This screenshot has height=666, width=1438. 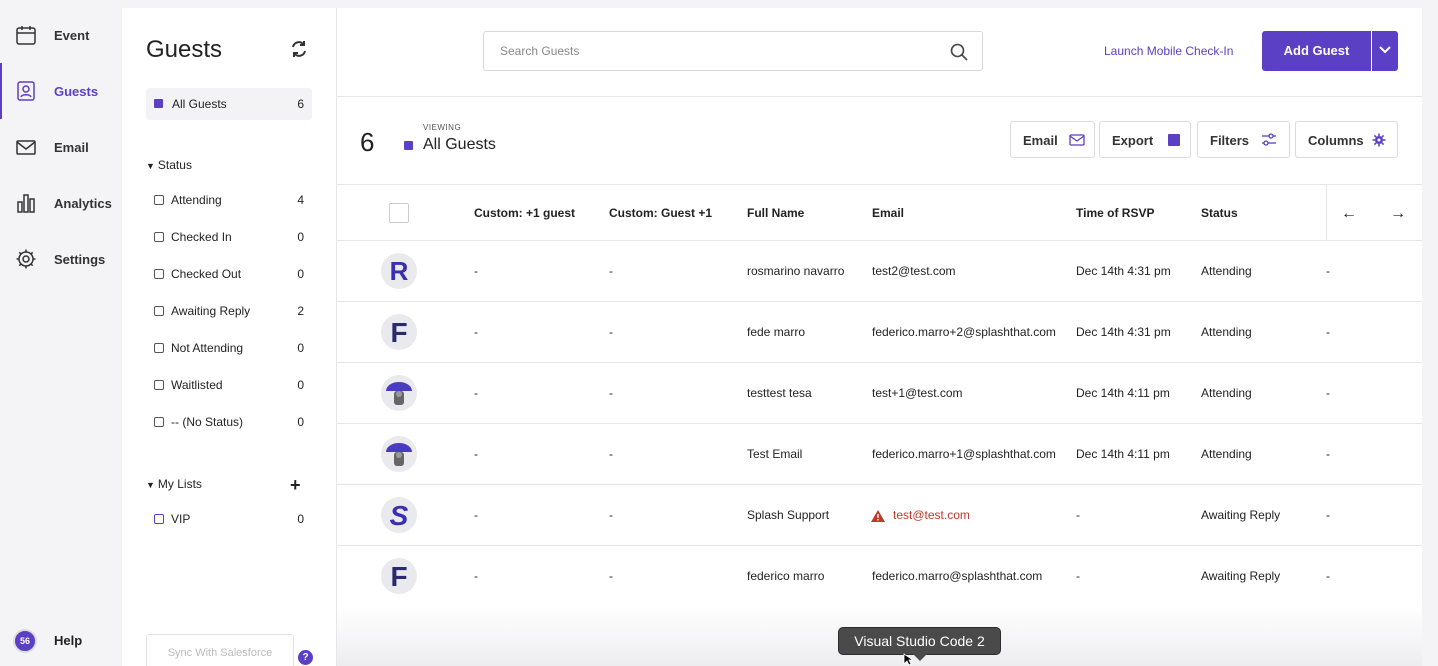 What do you see at coordinates (1243, 139) in the screenshot?
I see `filters-button: Filters` at bounding box center [1243, 139].